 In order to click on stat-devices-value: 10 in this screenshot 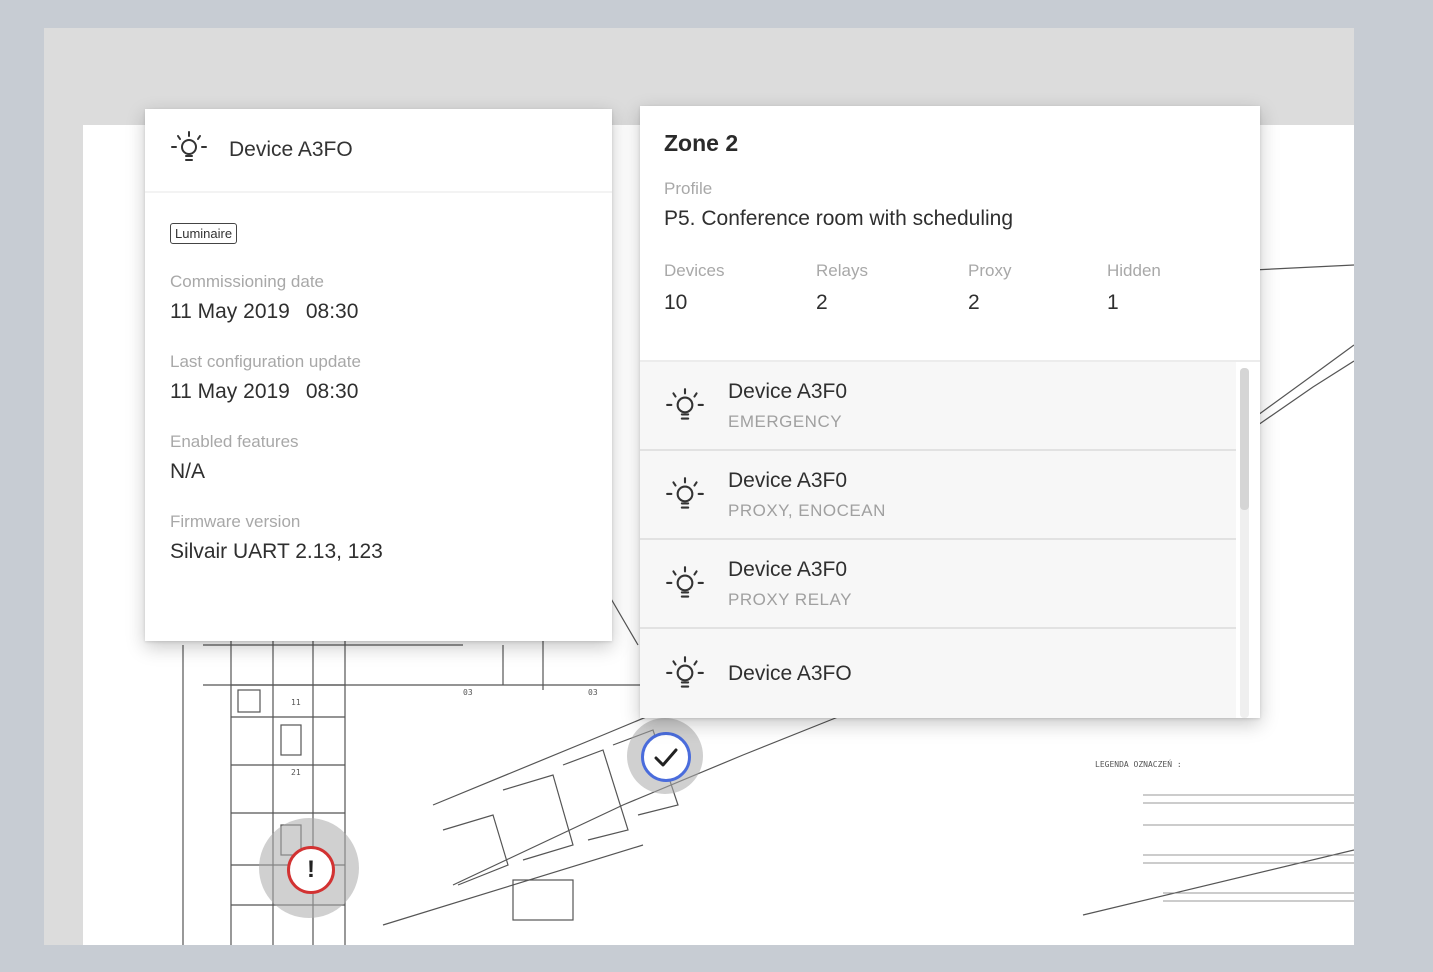, I will do `click(676, 302)`.